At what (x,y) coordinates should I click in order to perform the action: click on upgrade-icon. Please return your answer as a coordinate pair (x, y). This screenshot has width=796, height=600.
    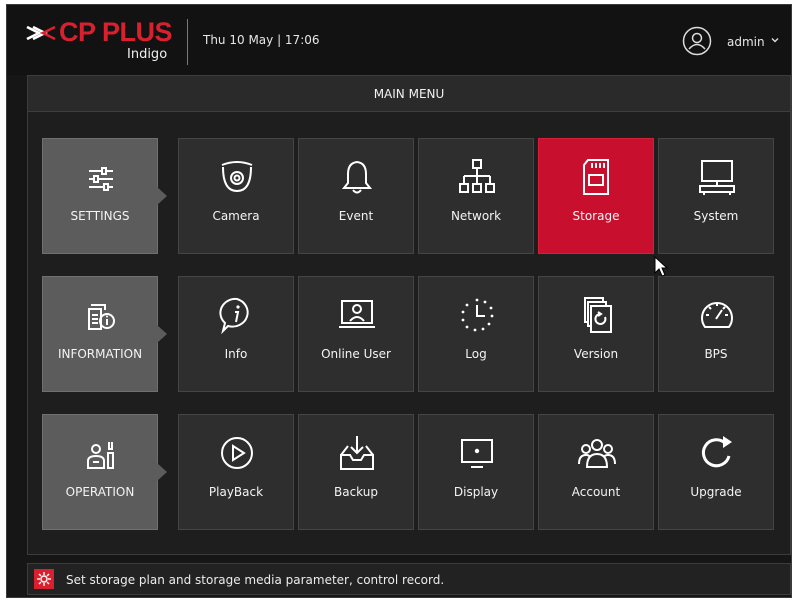
    Looking at the image, I should click on (716, 452).